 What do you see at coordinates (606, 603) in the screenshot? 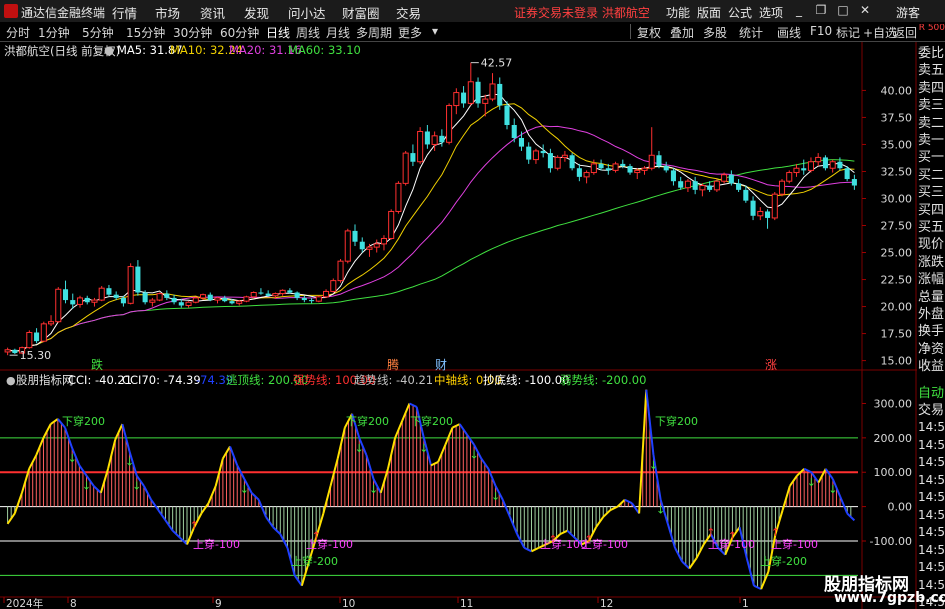
I see `date-label-5: 12` at bounding box center [606, 603].